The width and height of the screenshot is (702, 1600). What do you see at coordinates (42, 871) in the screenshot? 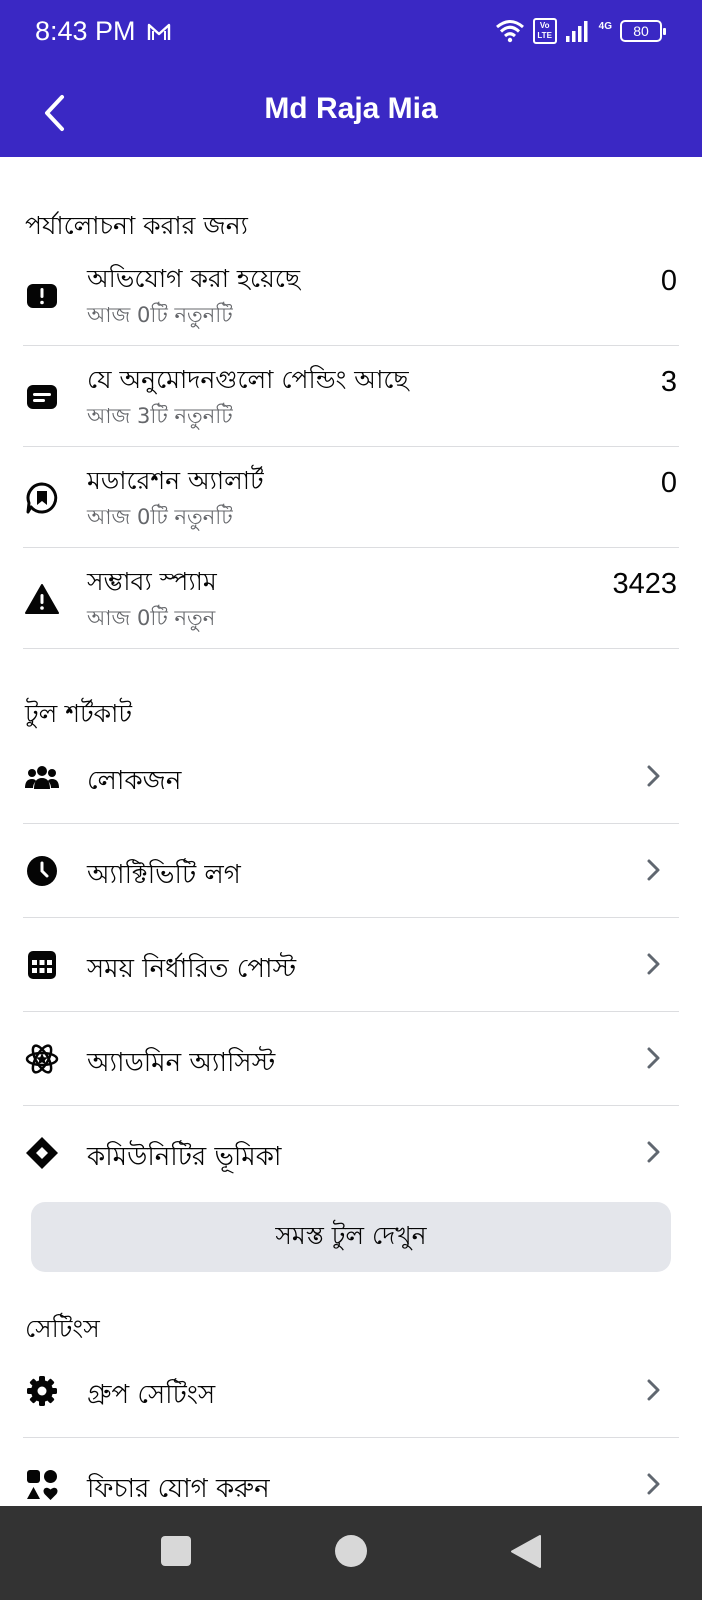
I see `clock-icon` at bounding box center [42, 871].